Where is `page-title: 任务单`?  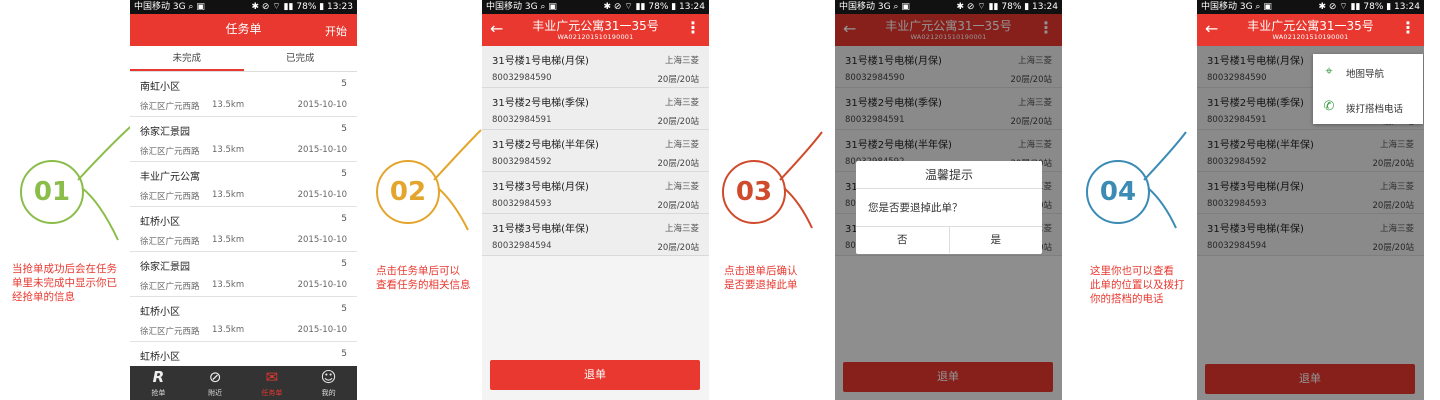
page-title: 任务单 is located at coordinates (243, 29).